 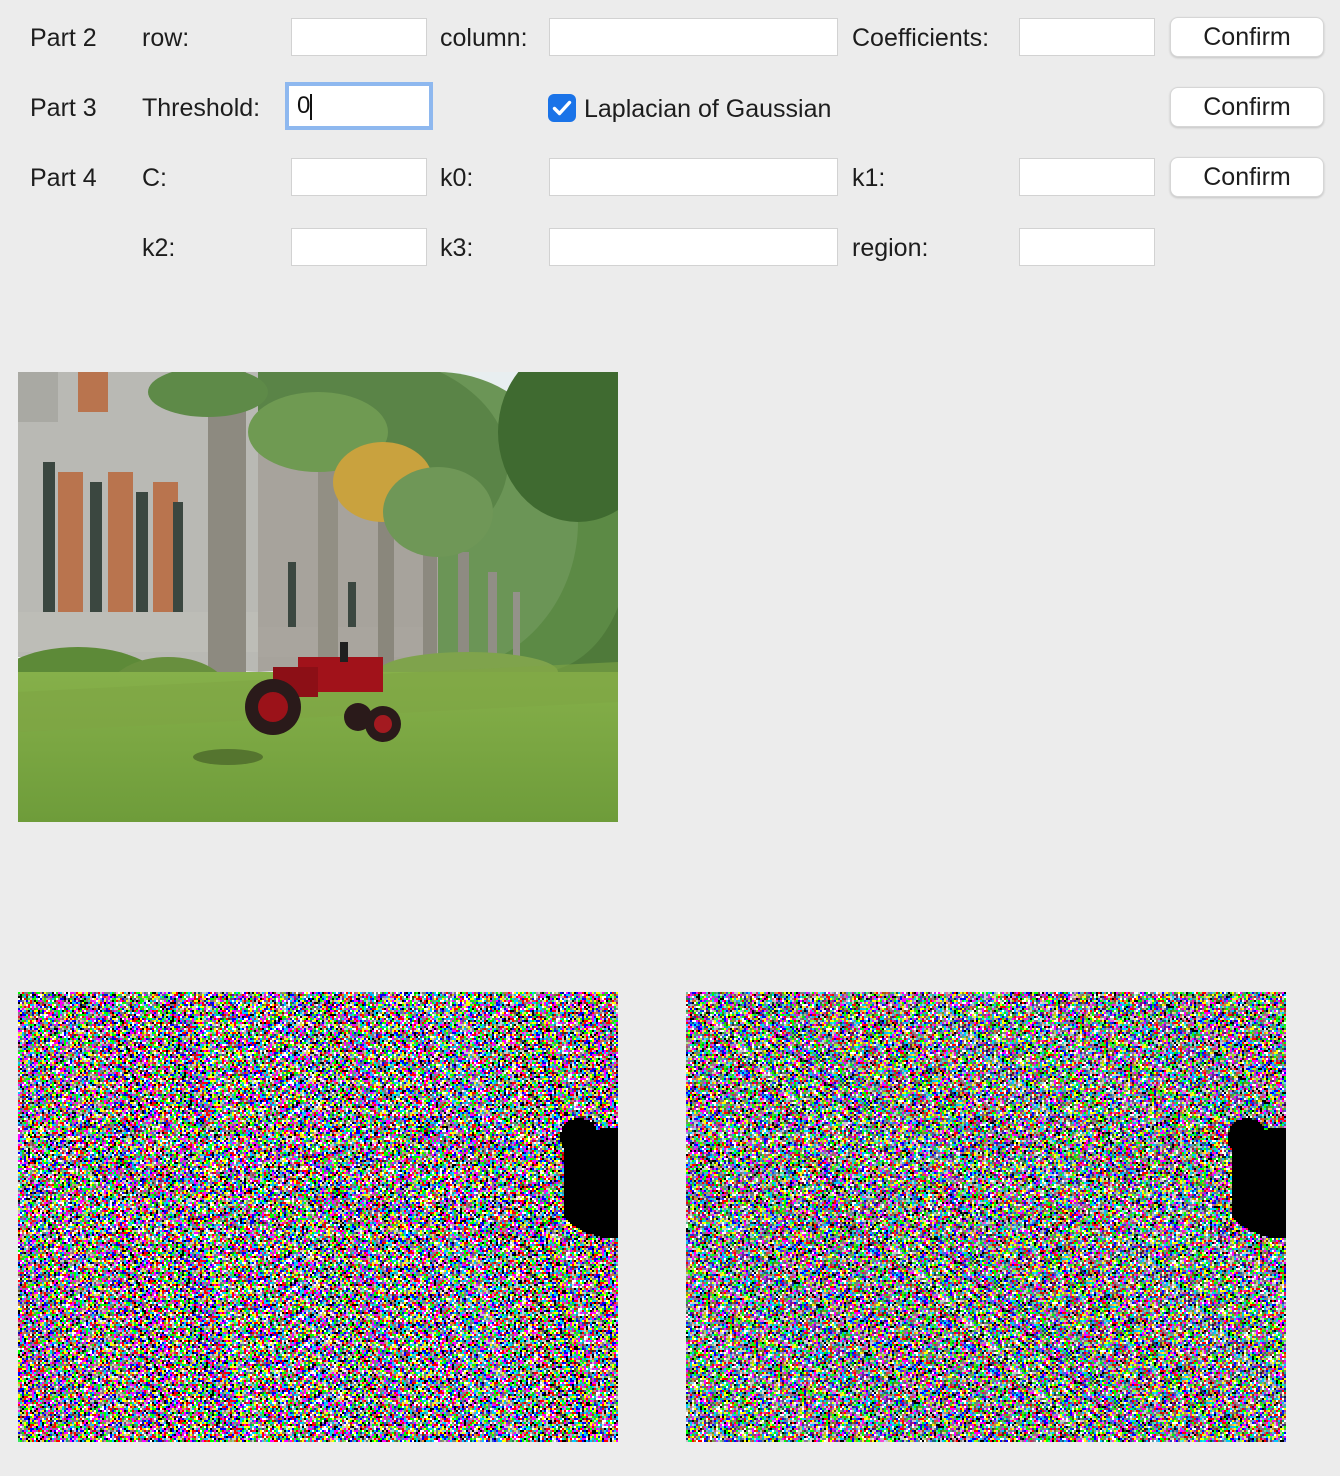 I want to click on k1-label: k1:, so click(x=869, y=178).